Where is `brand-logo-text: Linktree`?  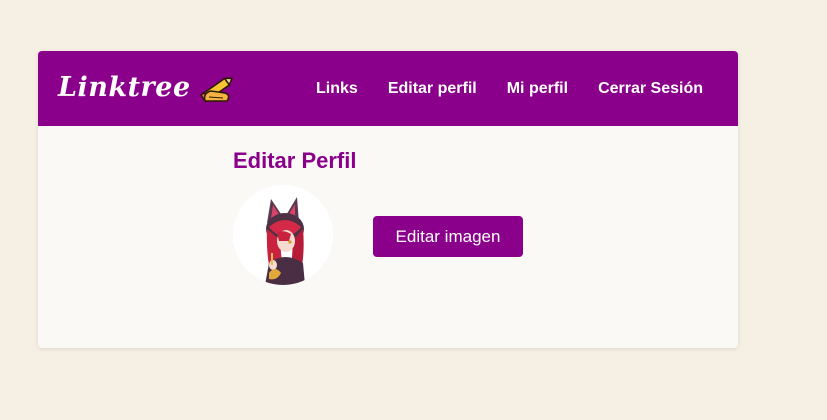
brand-logo-text: Linktree is located at coordinates (124, 87).